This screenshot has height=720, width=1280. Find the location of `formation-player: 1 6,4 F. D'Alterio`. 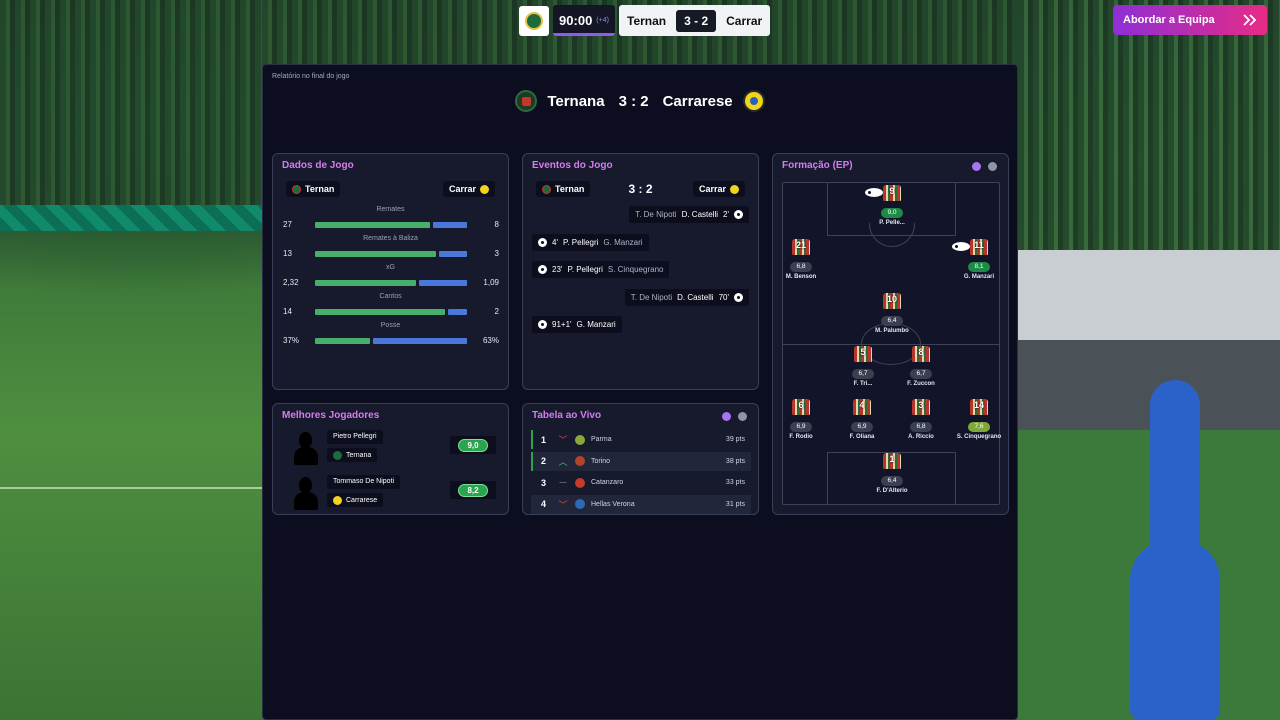

formation-player: 1 6,4 F. D'Alterio is located at coordinates (892, 473).